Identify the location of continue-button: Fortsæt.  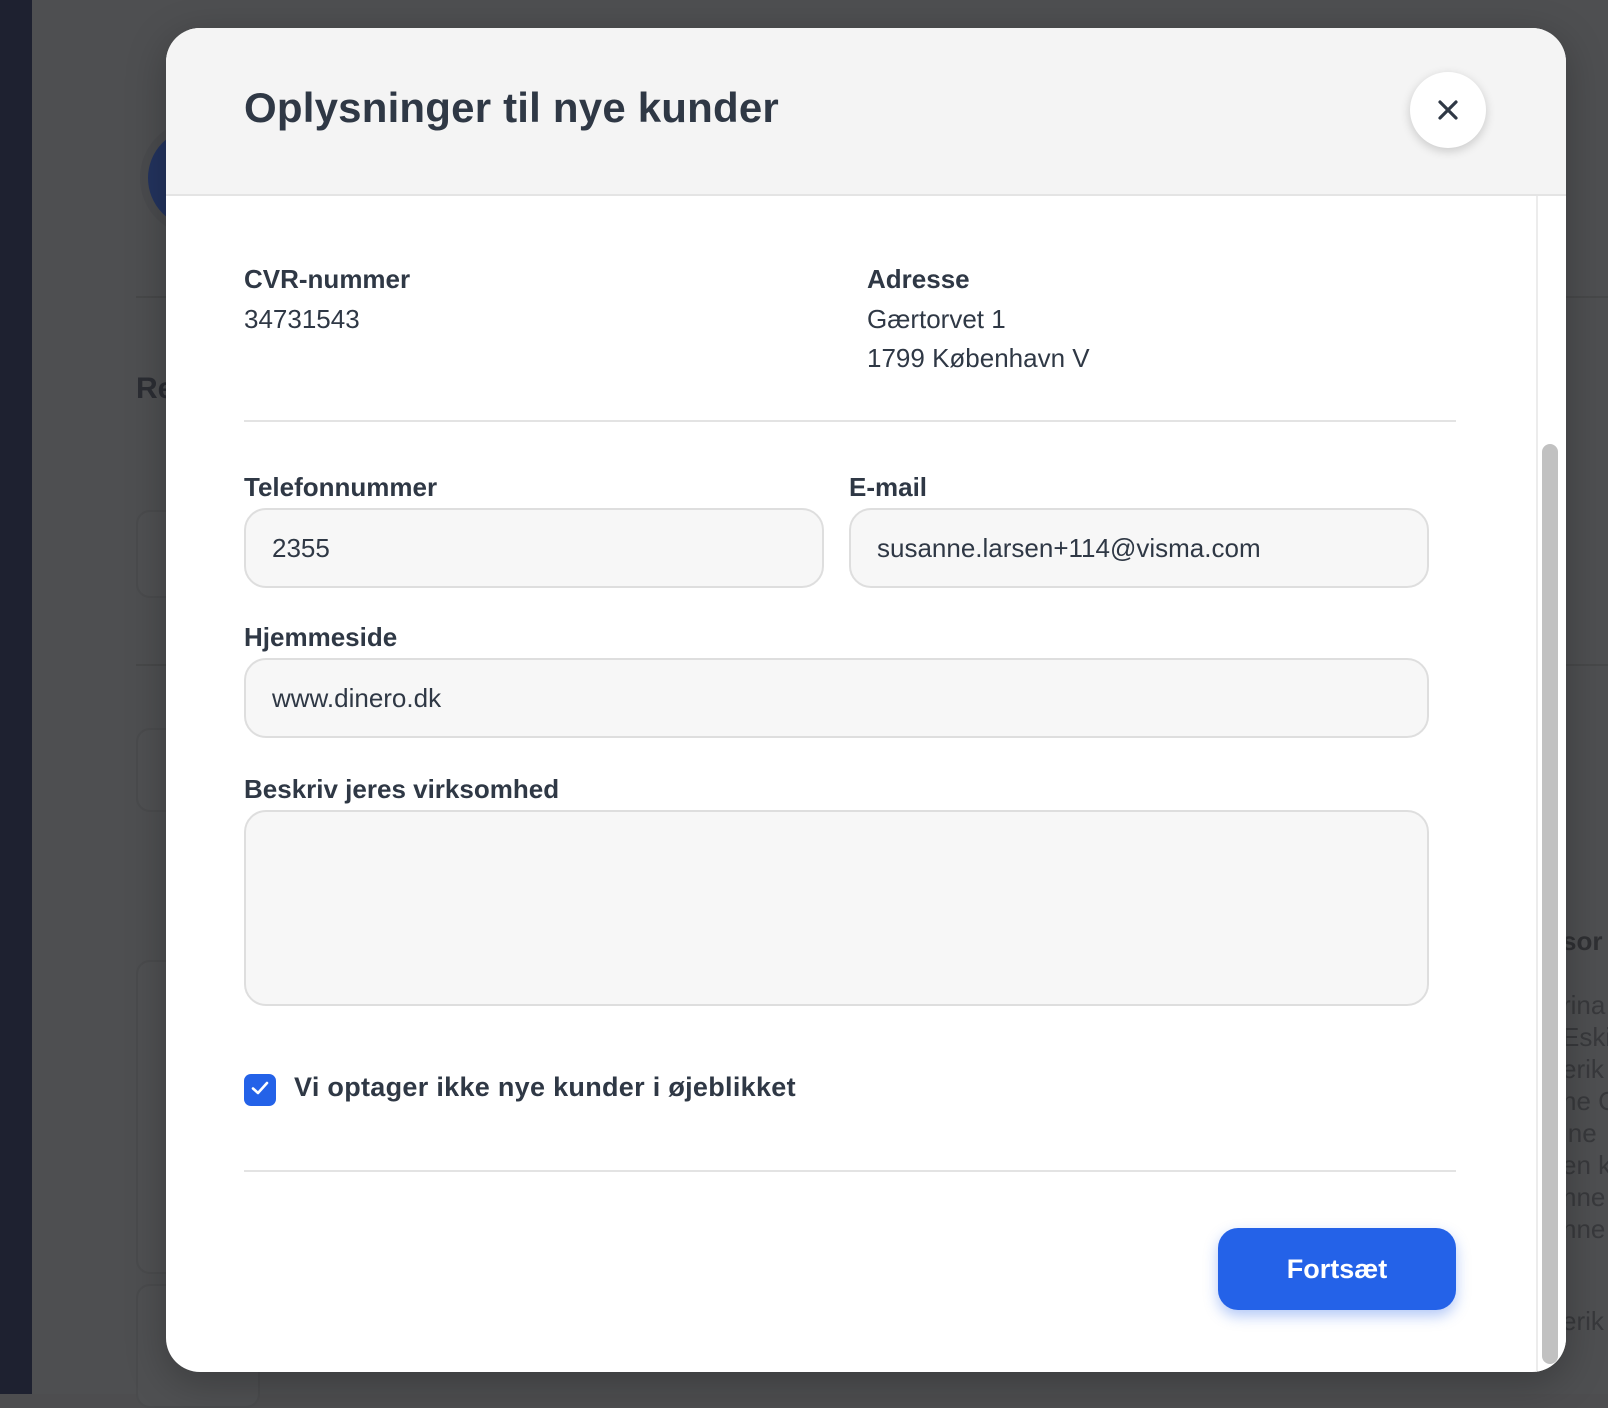
(1337, 1269).